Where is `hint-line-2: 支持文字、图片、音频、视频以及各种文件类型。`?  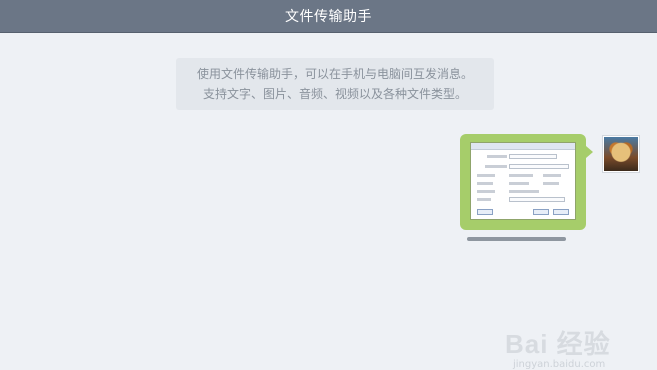
hint-line-2: 支持文字、图片、音频、视频以及各种文件类型。 is located at coordinates (334, 94).